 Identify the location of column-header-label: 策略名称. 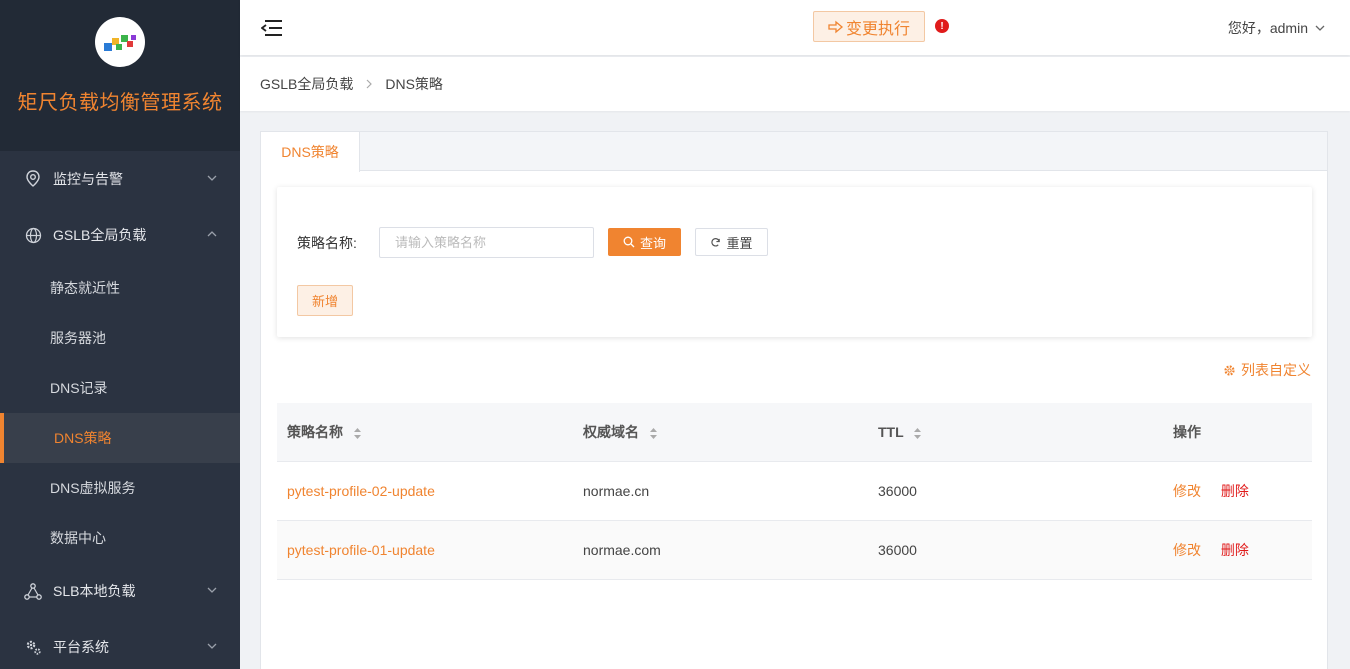
(315, 432).